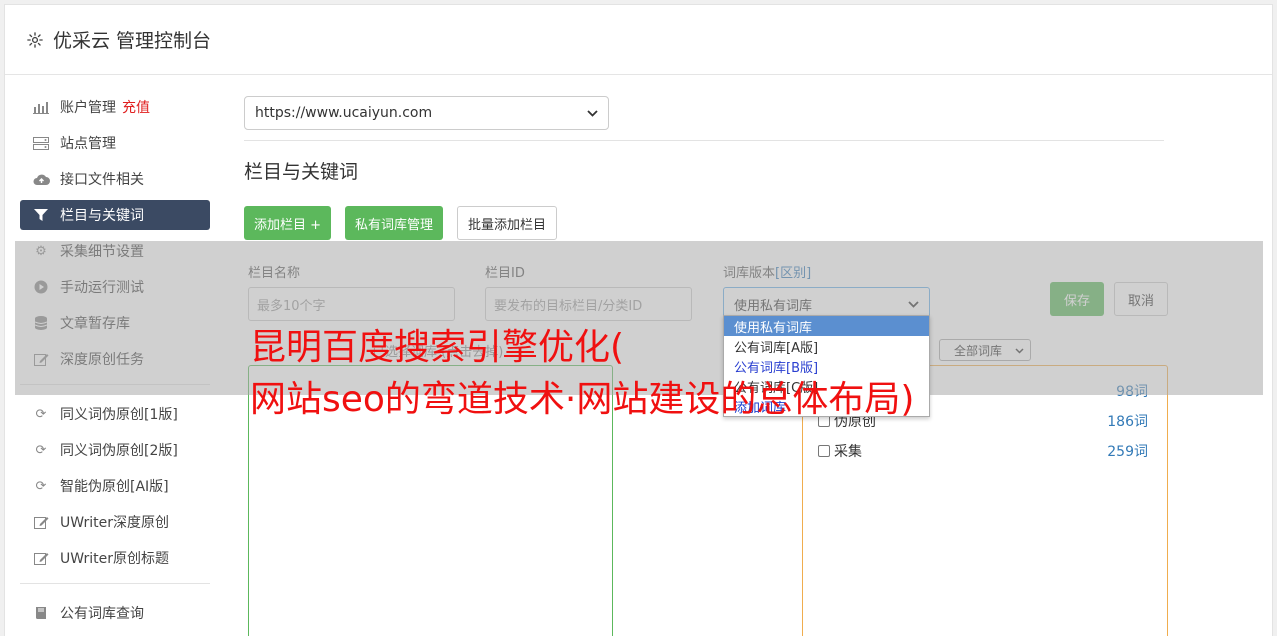  I want to click on headline-line-2: 网站seo的弯道技术·网站建设的总体布局), so click(582, 399).